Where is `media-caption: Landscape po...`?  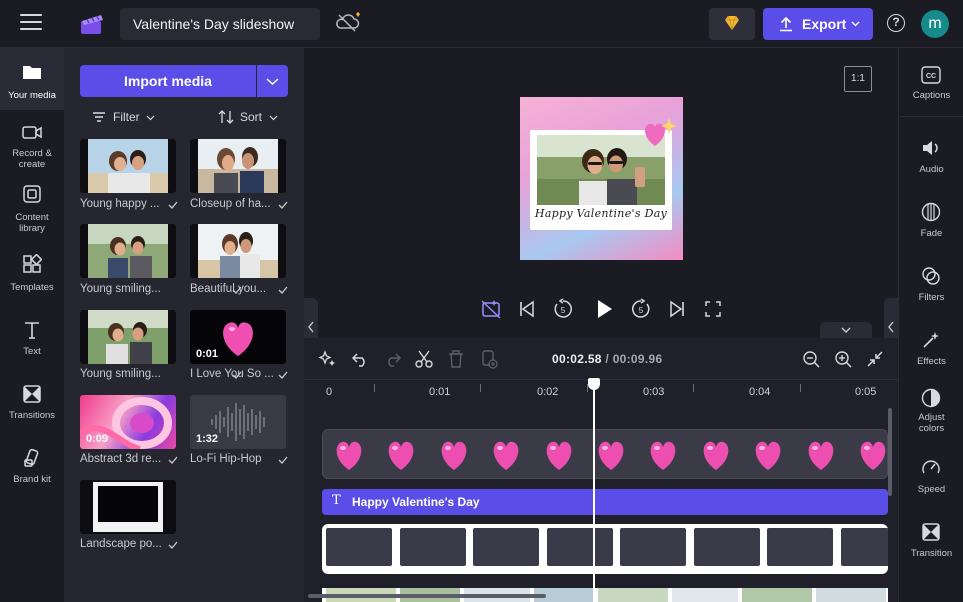 media-caption: Landscape po... is located at coordinates (121, 544).